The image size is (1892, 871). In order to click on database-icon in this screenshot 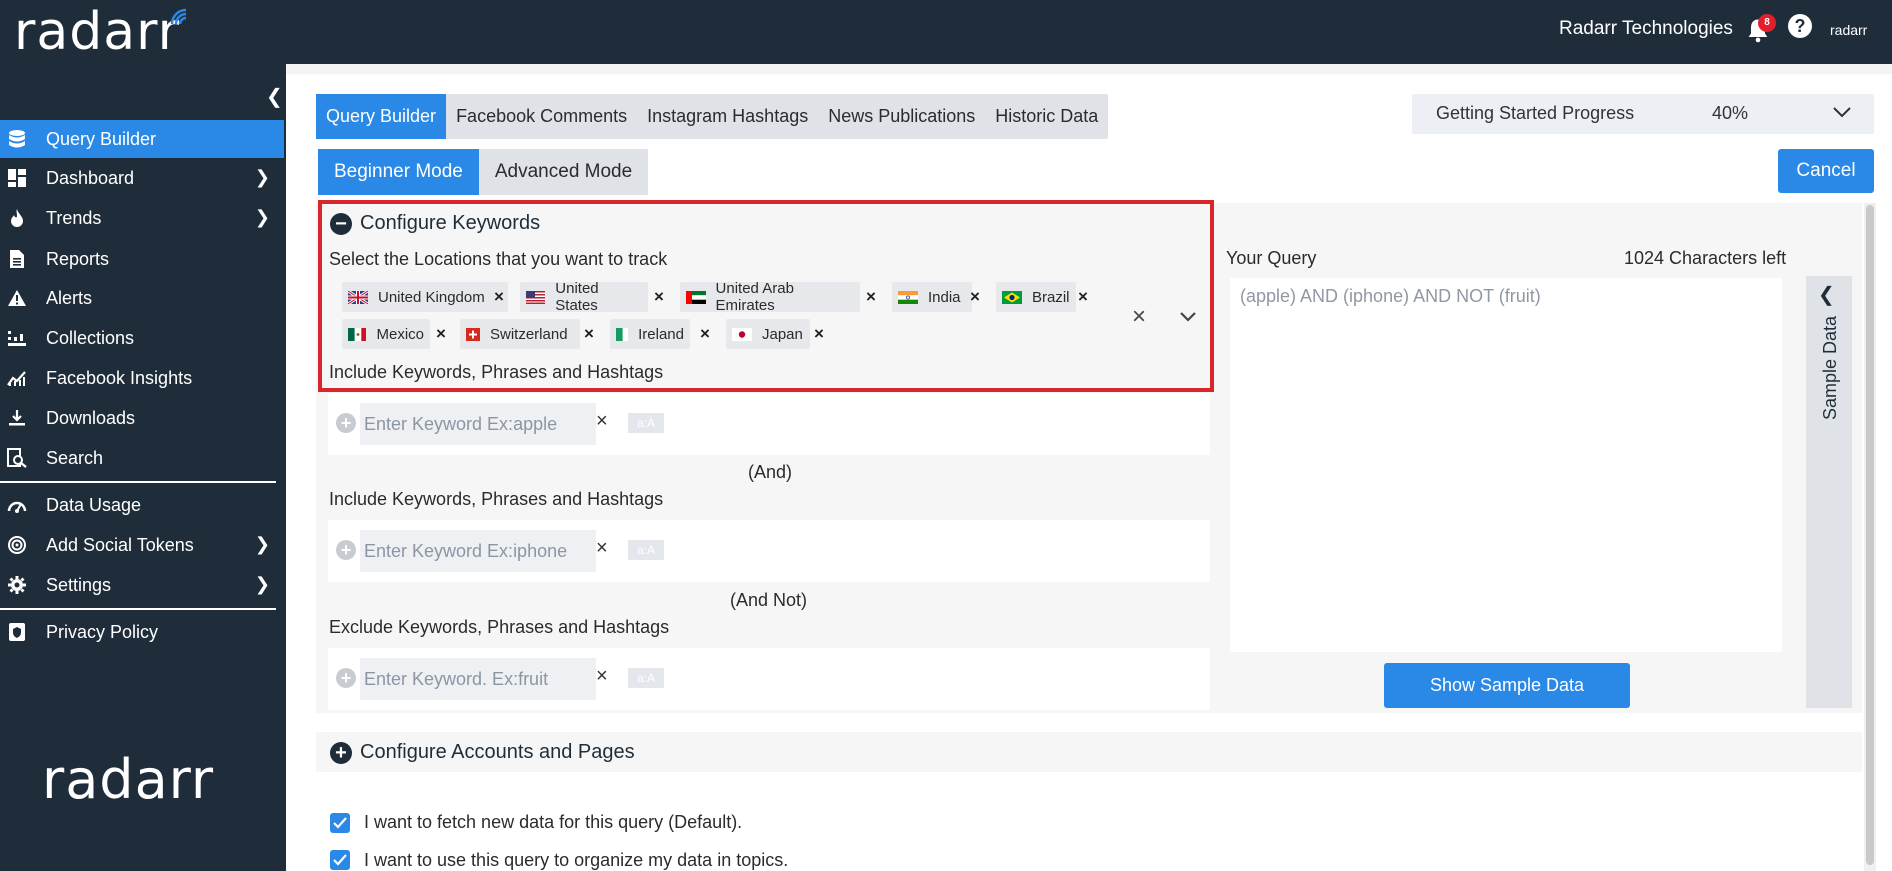, I will do `click(17, 139)`.